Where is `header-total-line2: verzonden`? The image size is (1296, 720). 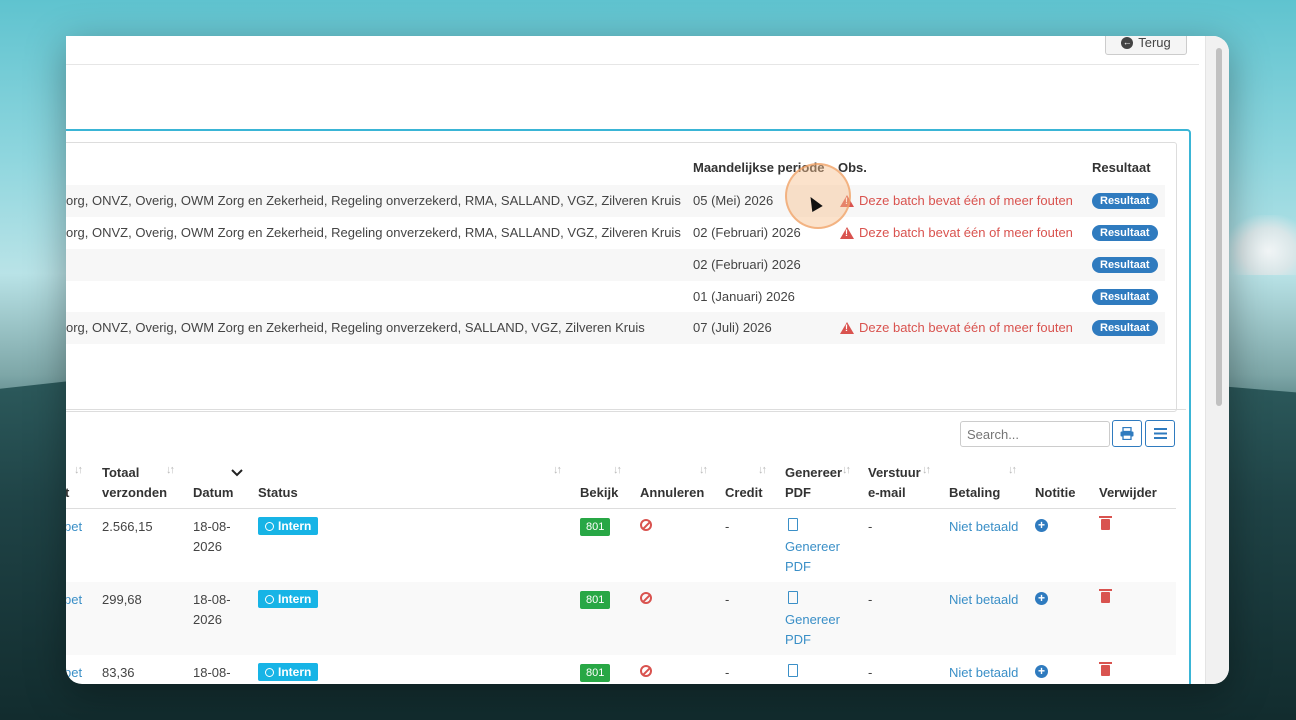 header-total-line2: verzonden is located at coordinates (134, 492).